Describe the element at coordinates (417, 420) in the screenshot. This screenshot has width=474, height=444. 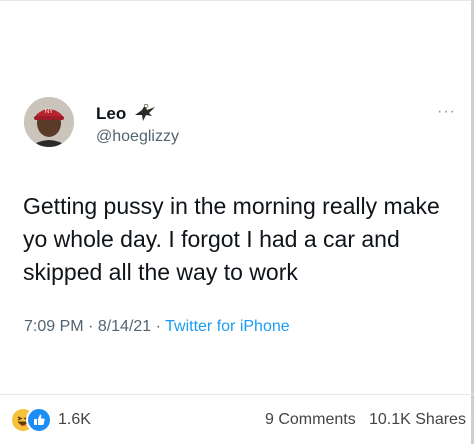
I see `shares-count: 10.1K Shares` at that location.